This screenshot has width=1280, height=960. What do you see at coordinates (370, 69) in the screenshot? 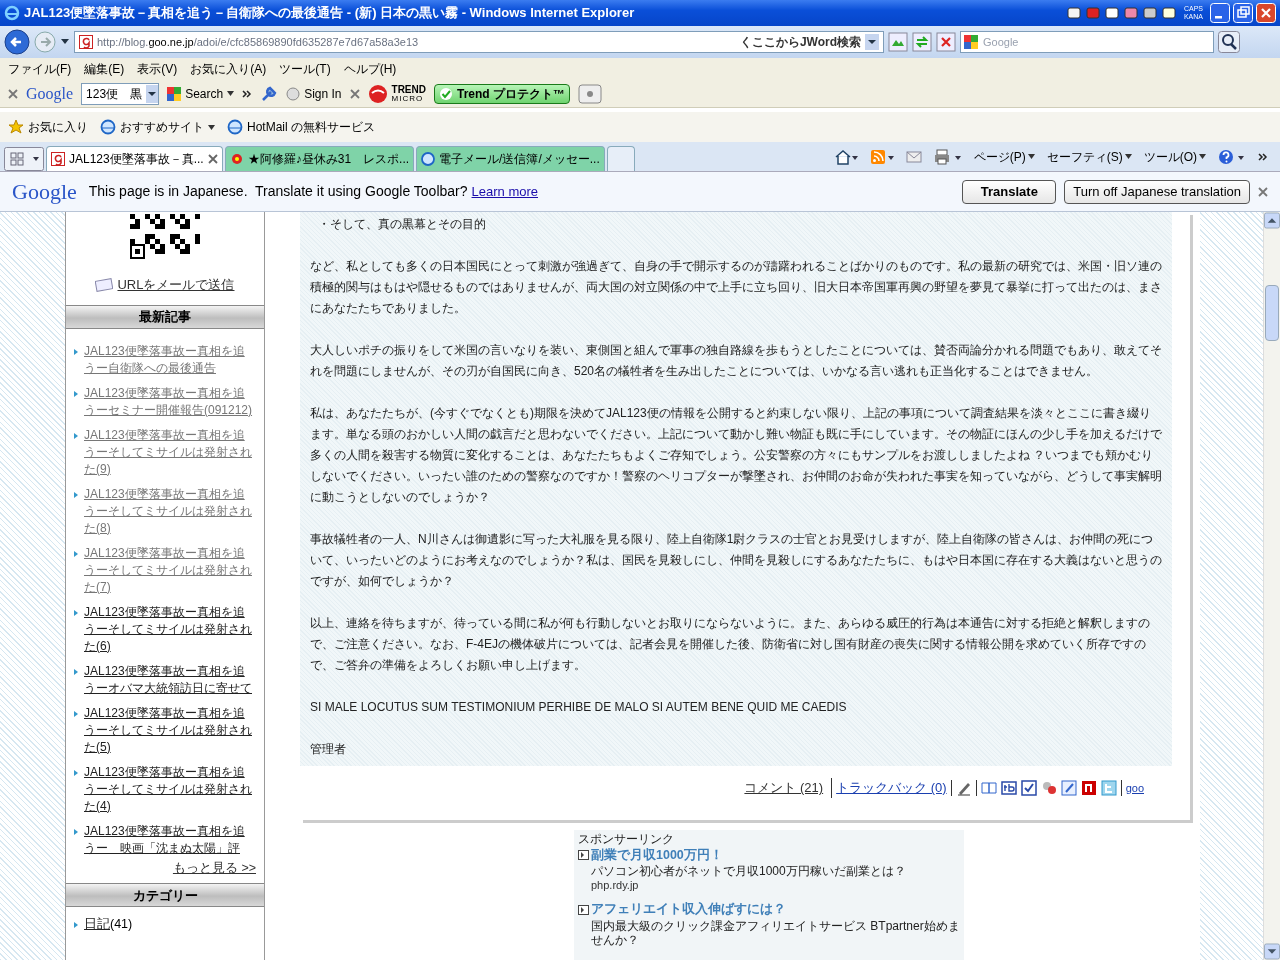
I see `menu-item: ヘルプ(H)` at bounding box center [370, 69].